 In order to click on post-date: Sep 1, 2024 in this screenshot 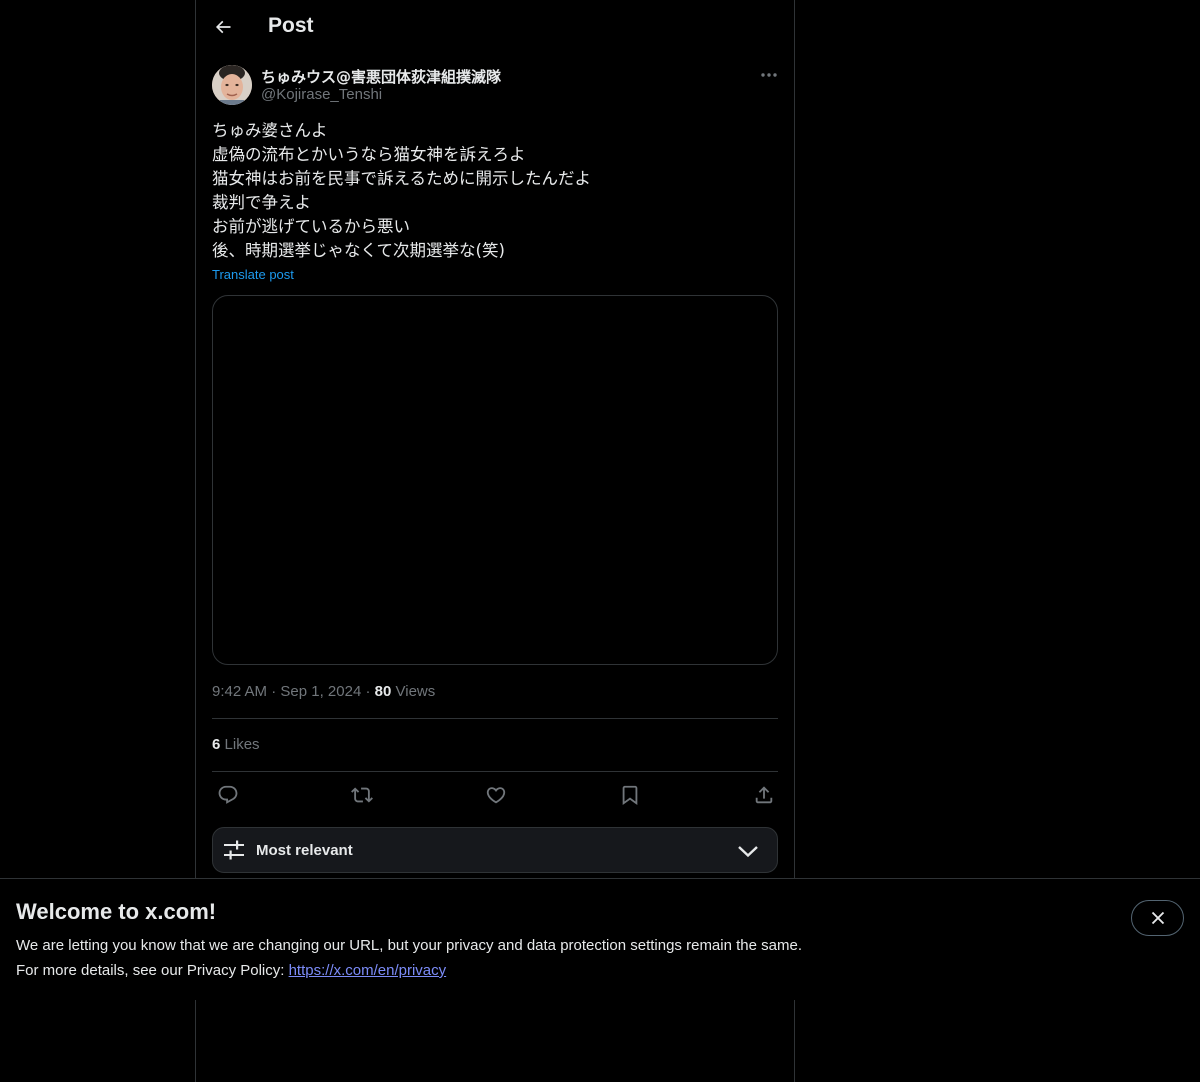, I will do `click(320, 691)`.